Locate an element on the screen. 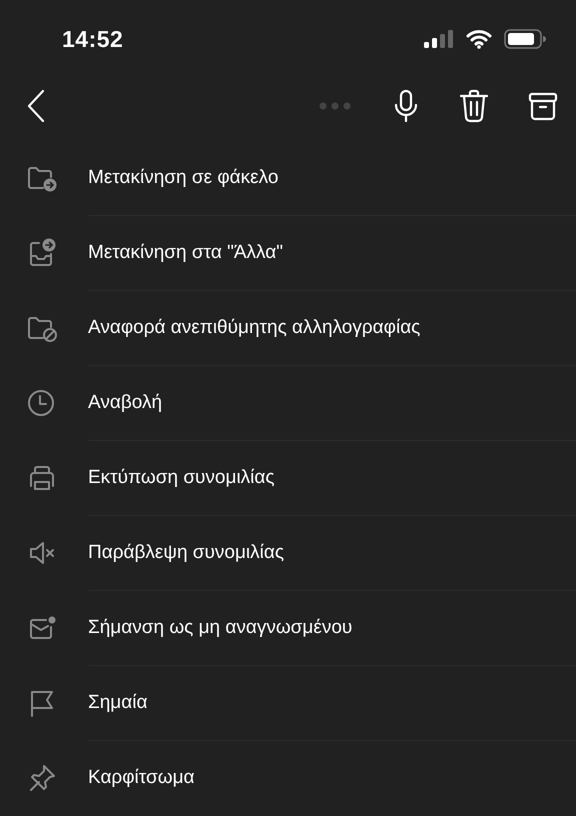 This screenshot has height=816, width=576. battery-icon is located at coordinates (525, 39).